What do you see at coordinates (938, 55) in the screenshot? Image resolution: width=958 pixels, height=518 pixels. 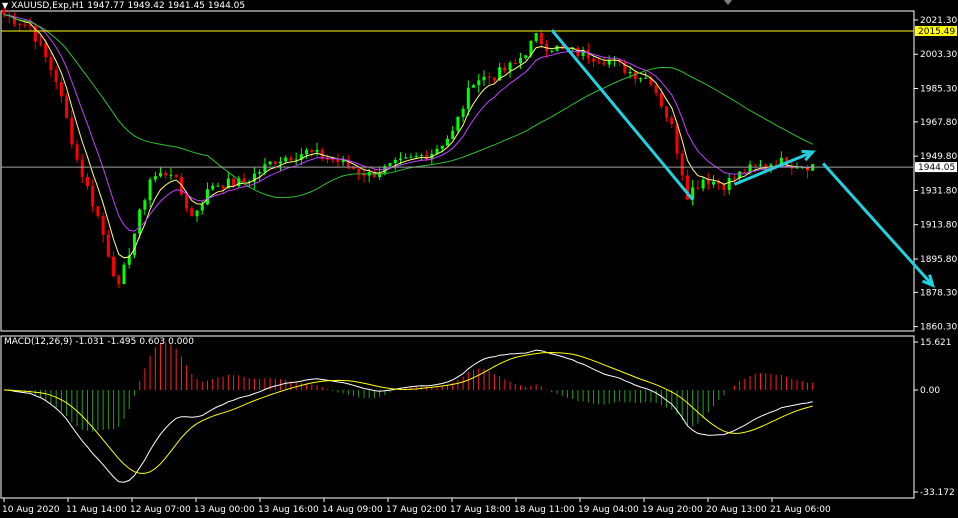 I see `price-tick-label: 2003.30` at bounding box center [938, 55].